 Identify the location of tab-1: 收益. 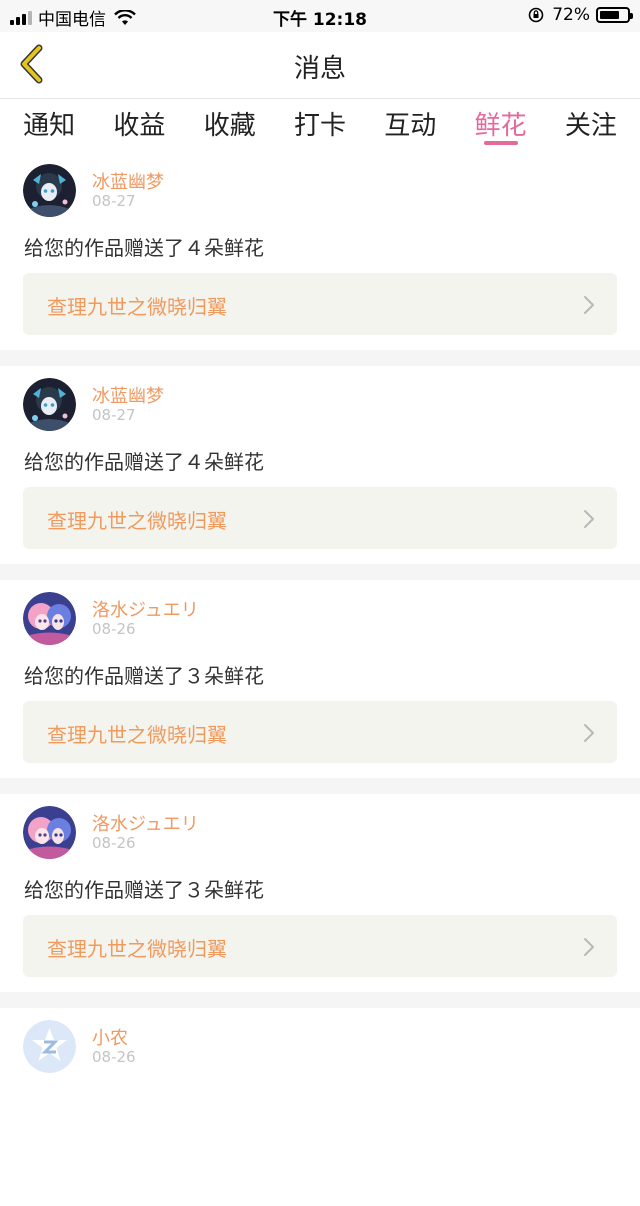
(139, 125).